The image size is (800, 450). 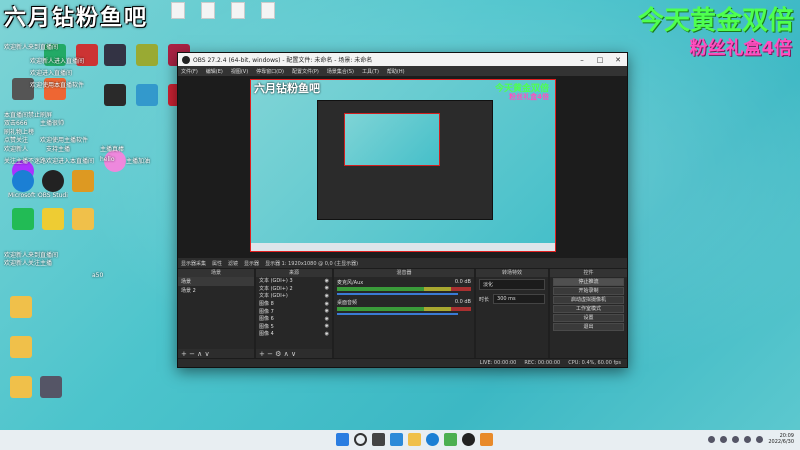 What do you see at coordinates (305, 71) in the screenshot?
I see `menu-profile: 配置文件(P)` at bounding box center [305, 71].